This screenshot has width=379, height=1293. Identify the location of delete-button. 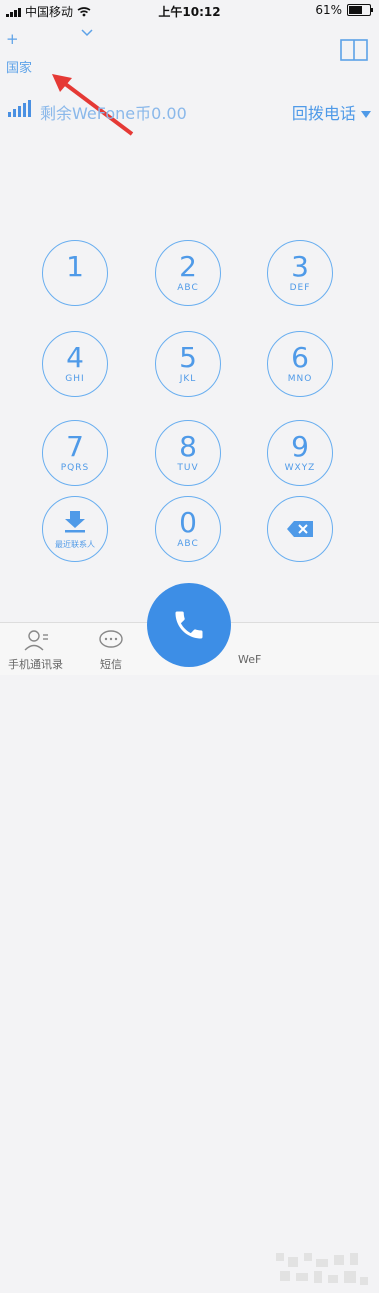
(300, 529).